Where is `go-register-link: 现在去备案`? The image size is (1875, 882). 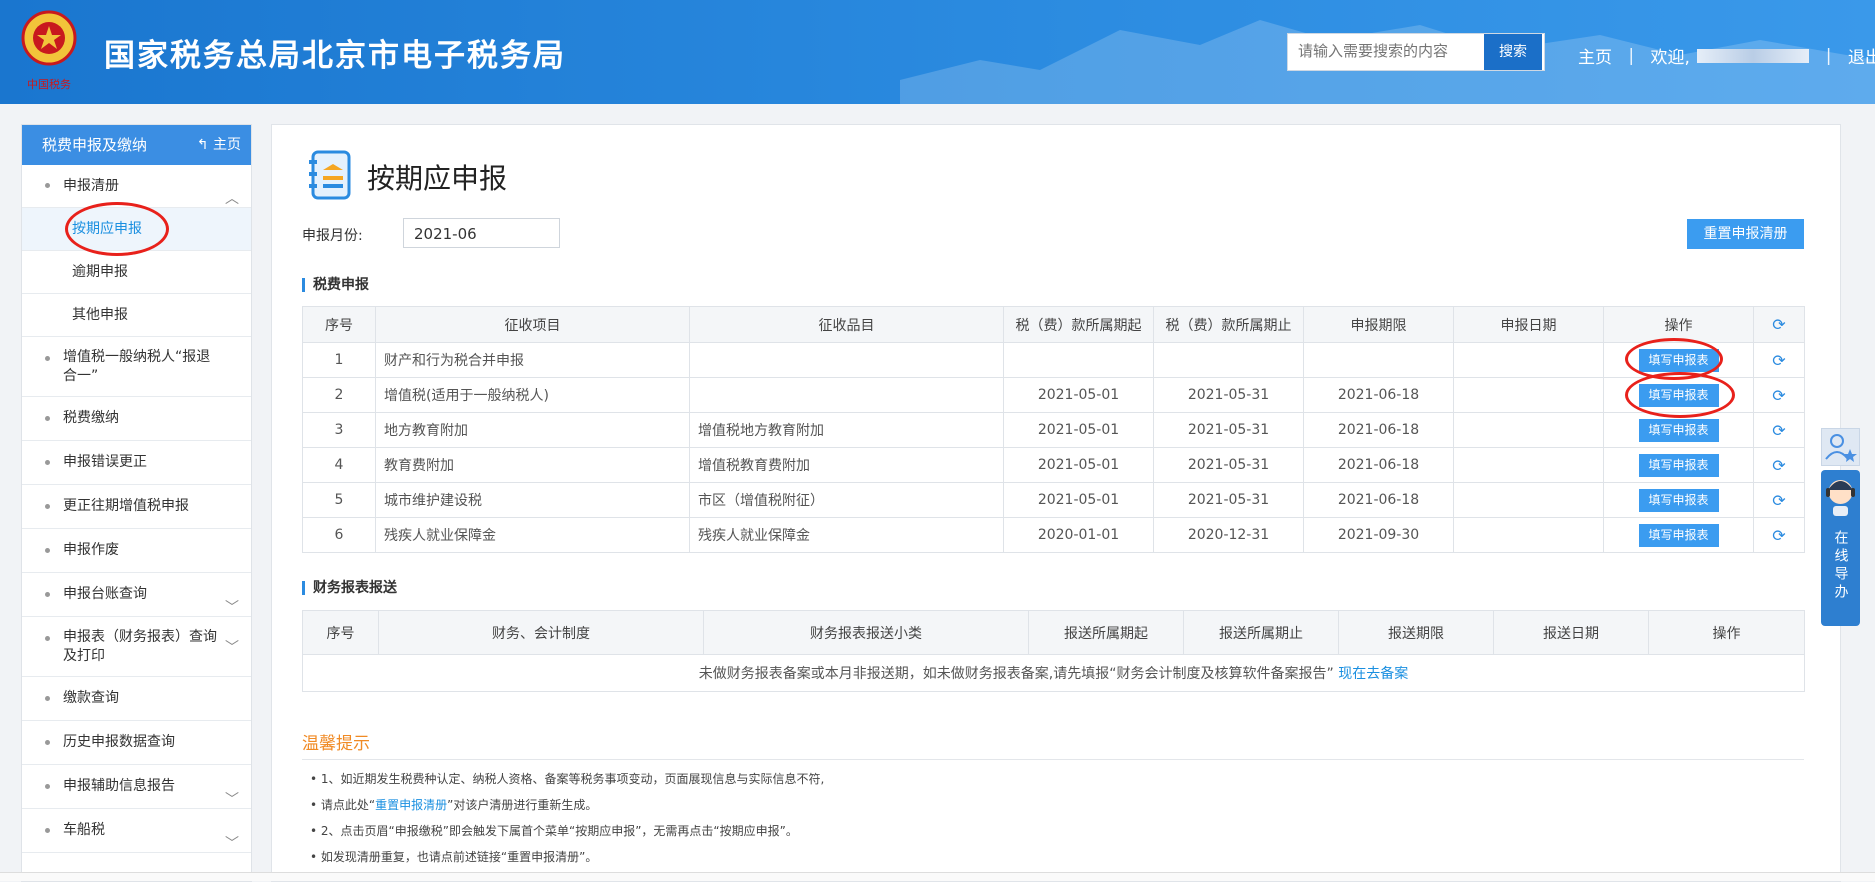
go-register-link: 现在去备案 is located at coordinates (1373, 674).